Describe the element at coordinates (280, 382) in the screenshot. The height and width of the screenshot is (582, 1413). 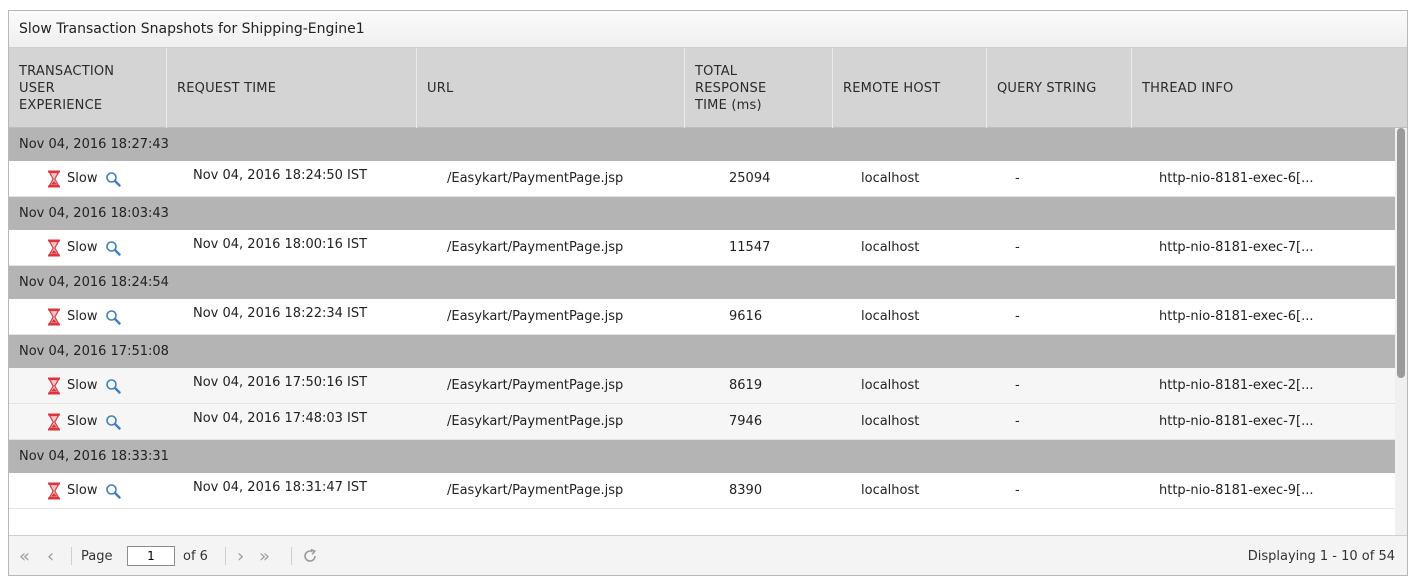
I see `cell-request-time: Nov 04, 2016 17:50:16 IST` at that location.